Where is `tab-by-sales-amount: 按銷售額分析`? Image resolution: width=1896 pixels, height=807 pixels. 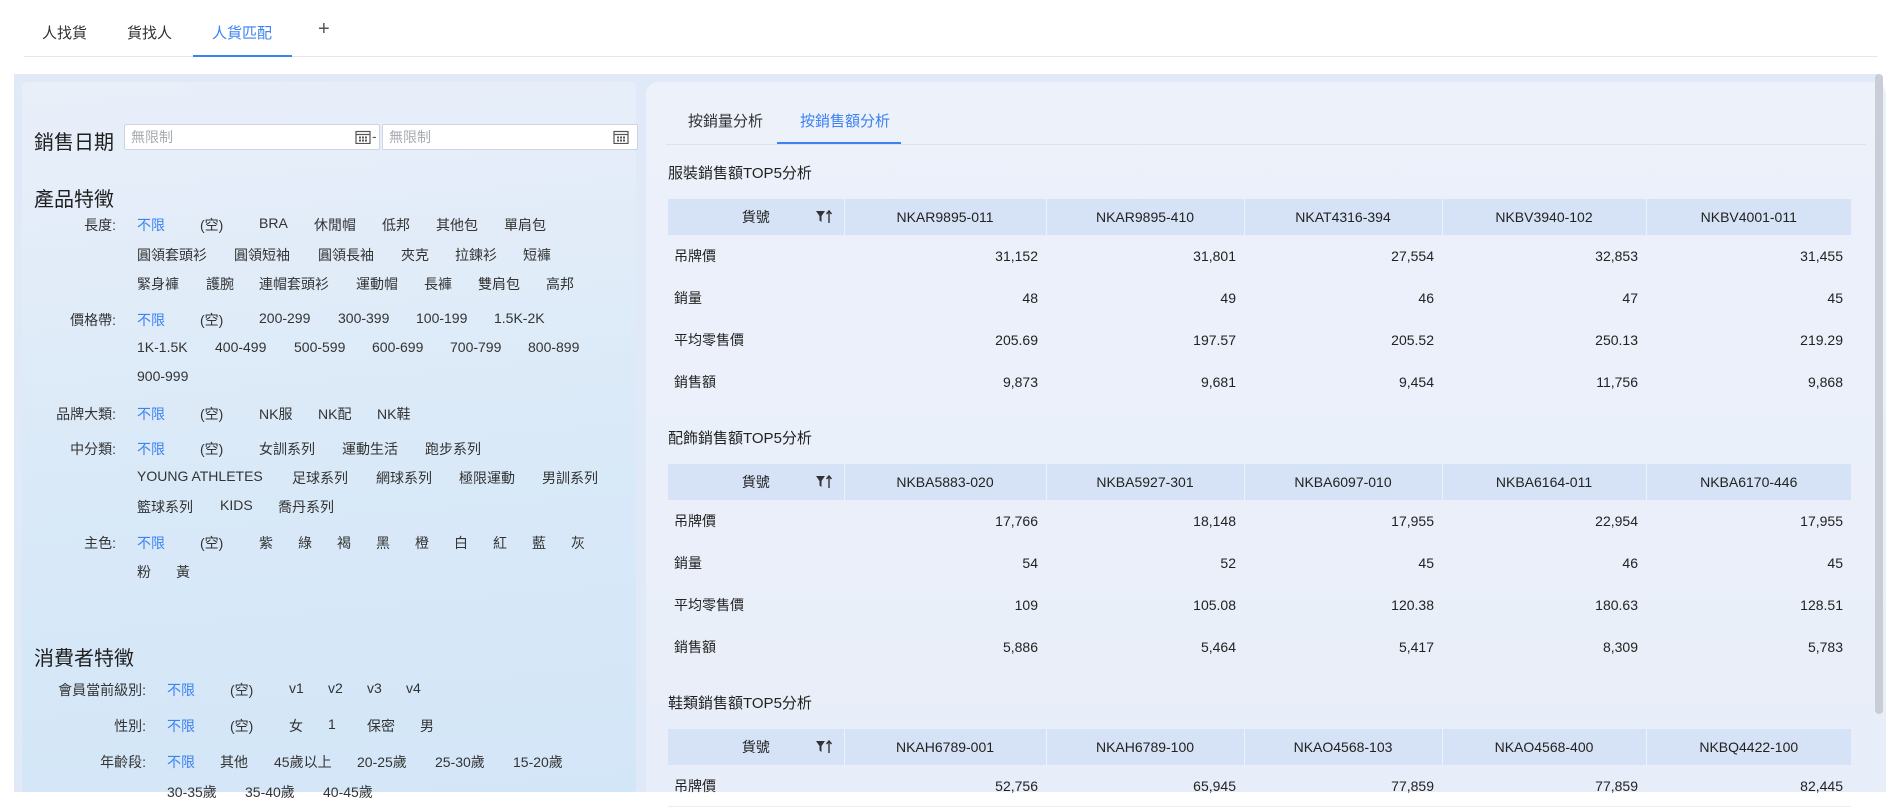 tab-by-sales-amount: 按銷售額分析 is located at coordinates (845, 120).